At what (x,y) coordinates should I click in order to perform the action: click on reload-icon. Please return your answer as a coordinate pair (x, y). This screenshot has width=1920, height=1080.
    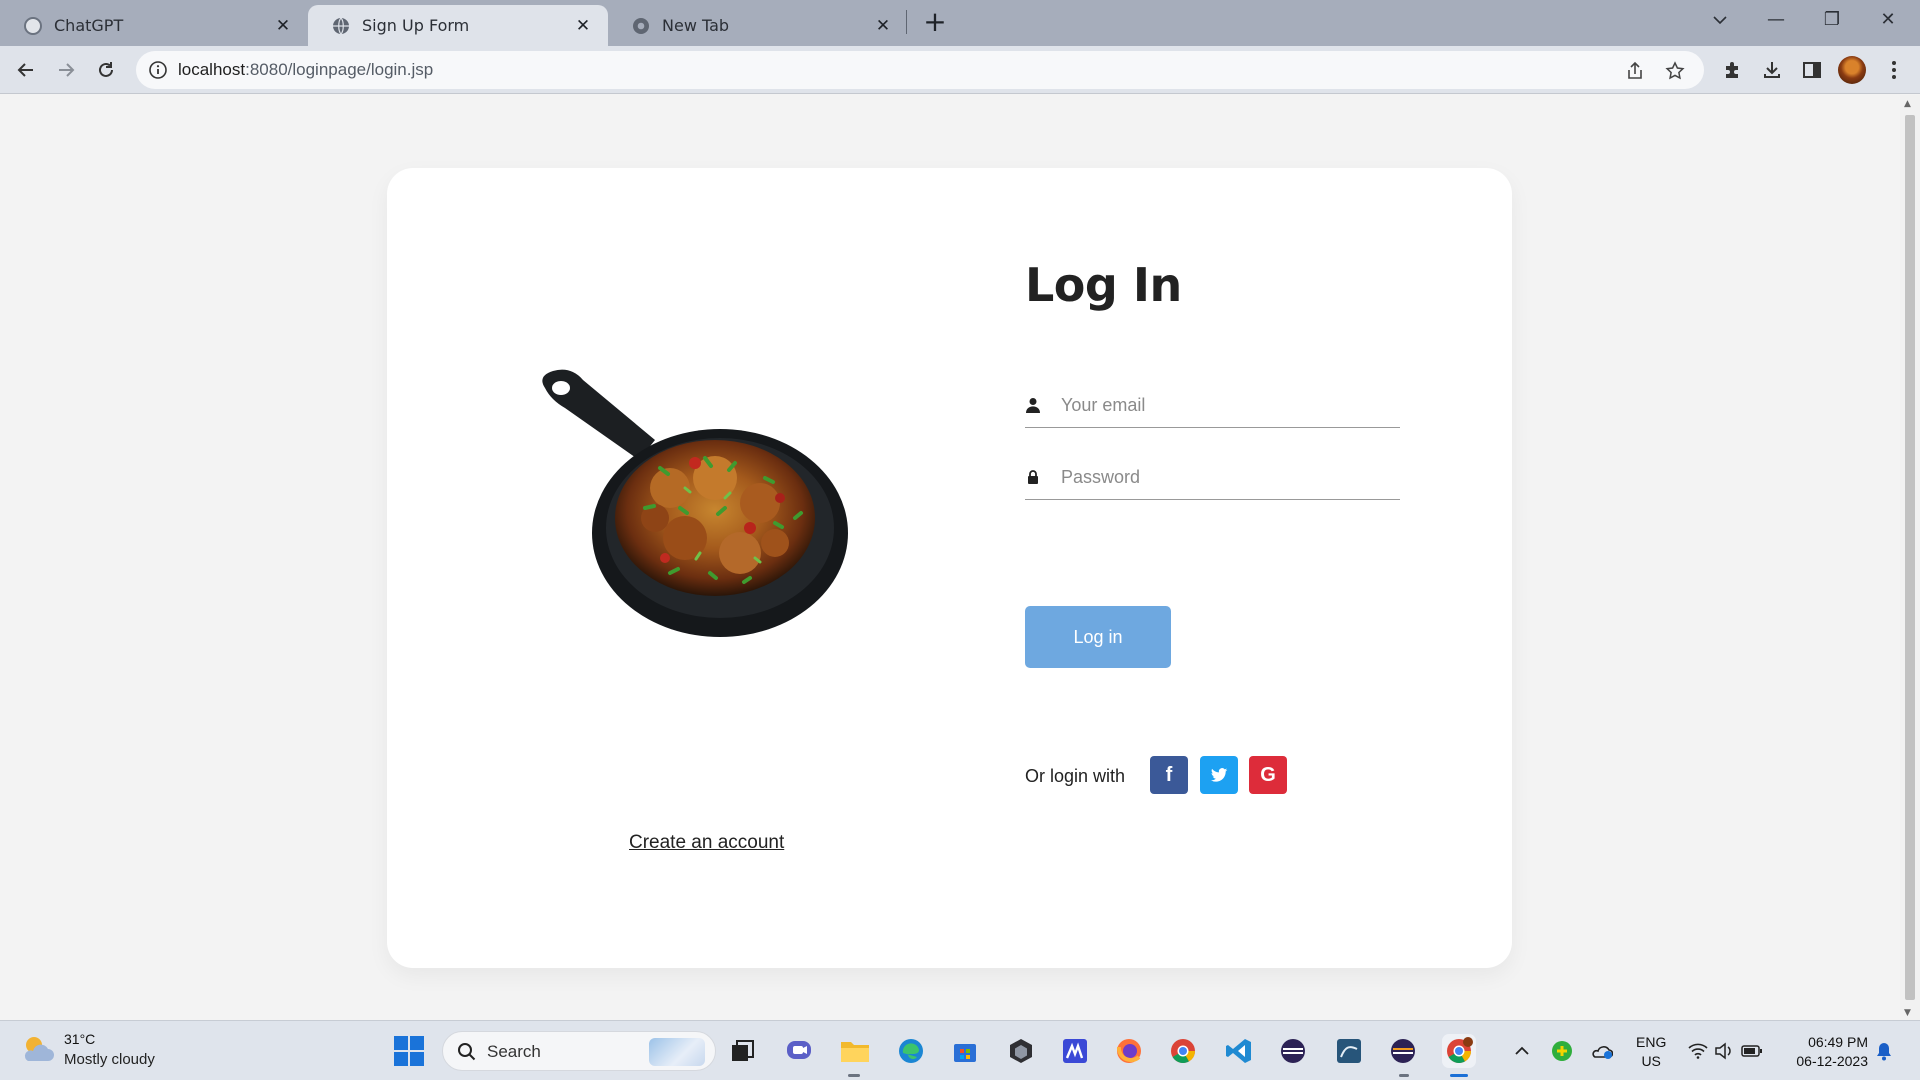
    Looking at the image, I should click on (106, 69).